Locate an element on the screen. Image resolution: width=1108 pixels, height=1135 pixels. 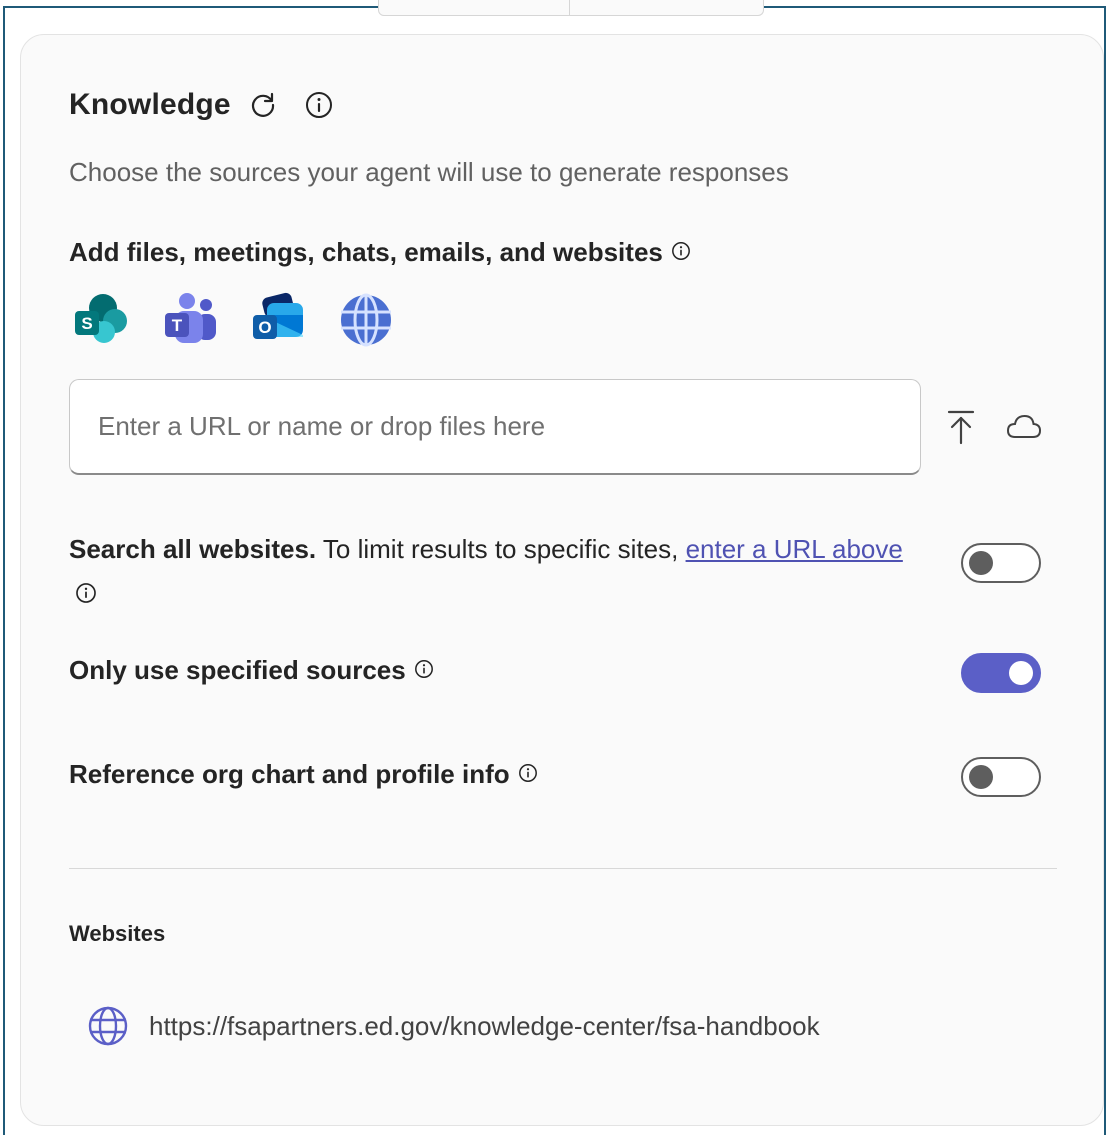
cloud-button is located at coordinates (1024, 427).